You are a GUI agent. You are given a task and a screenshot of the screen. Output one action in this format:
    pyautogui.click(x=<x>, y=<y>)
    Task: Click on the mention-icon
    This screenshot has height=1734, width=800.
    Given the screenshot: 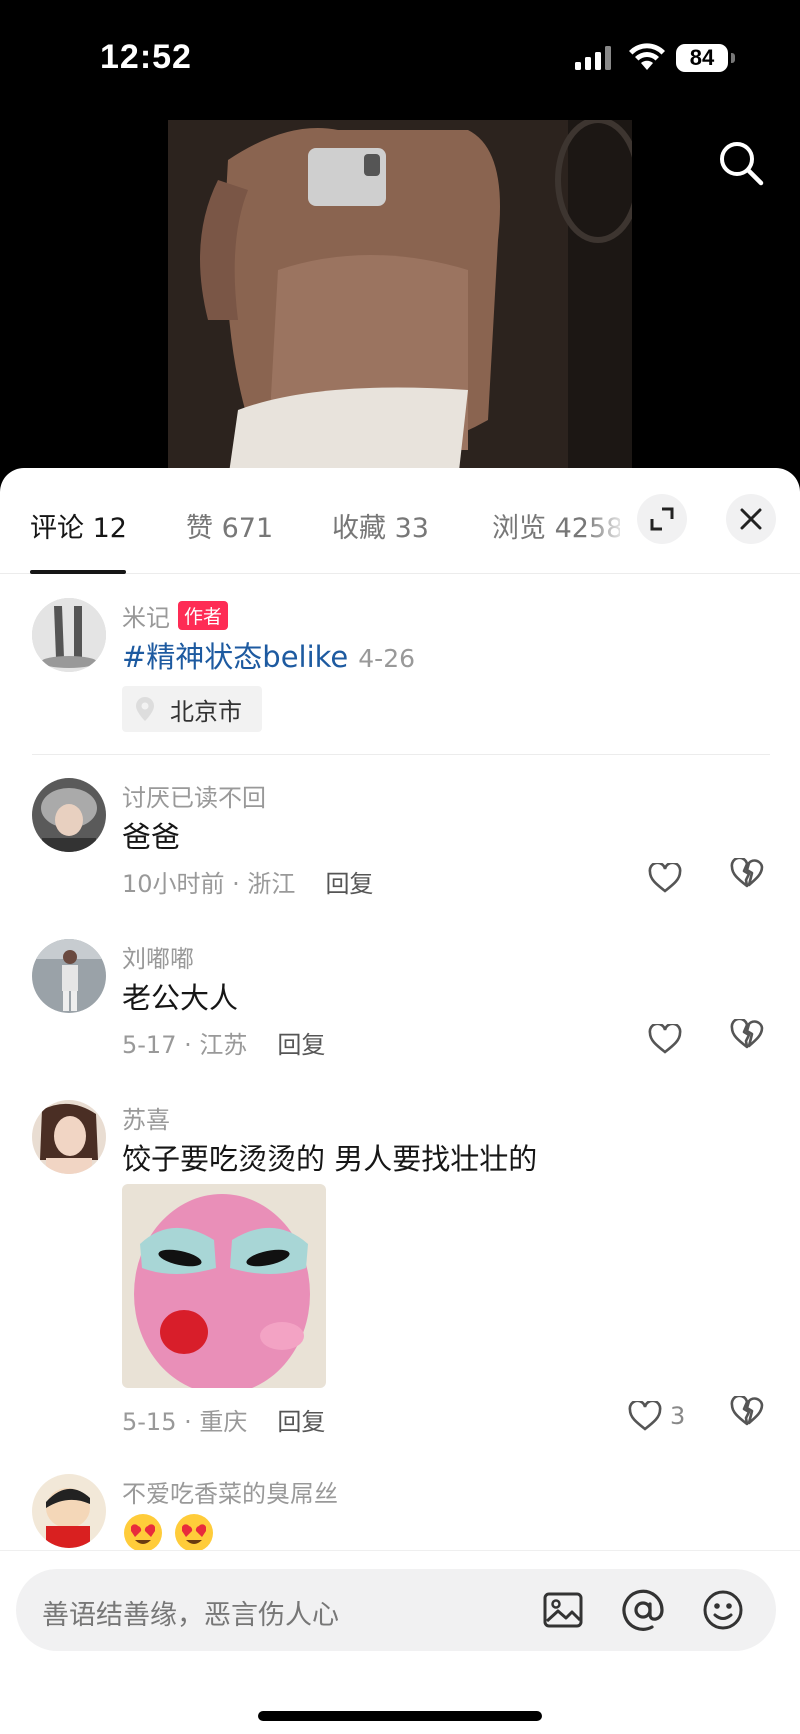 What is the action you would take?
    pyautogui.click(x=643, y=1610)
    